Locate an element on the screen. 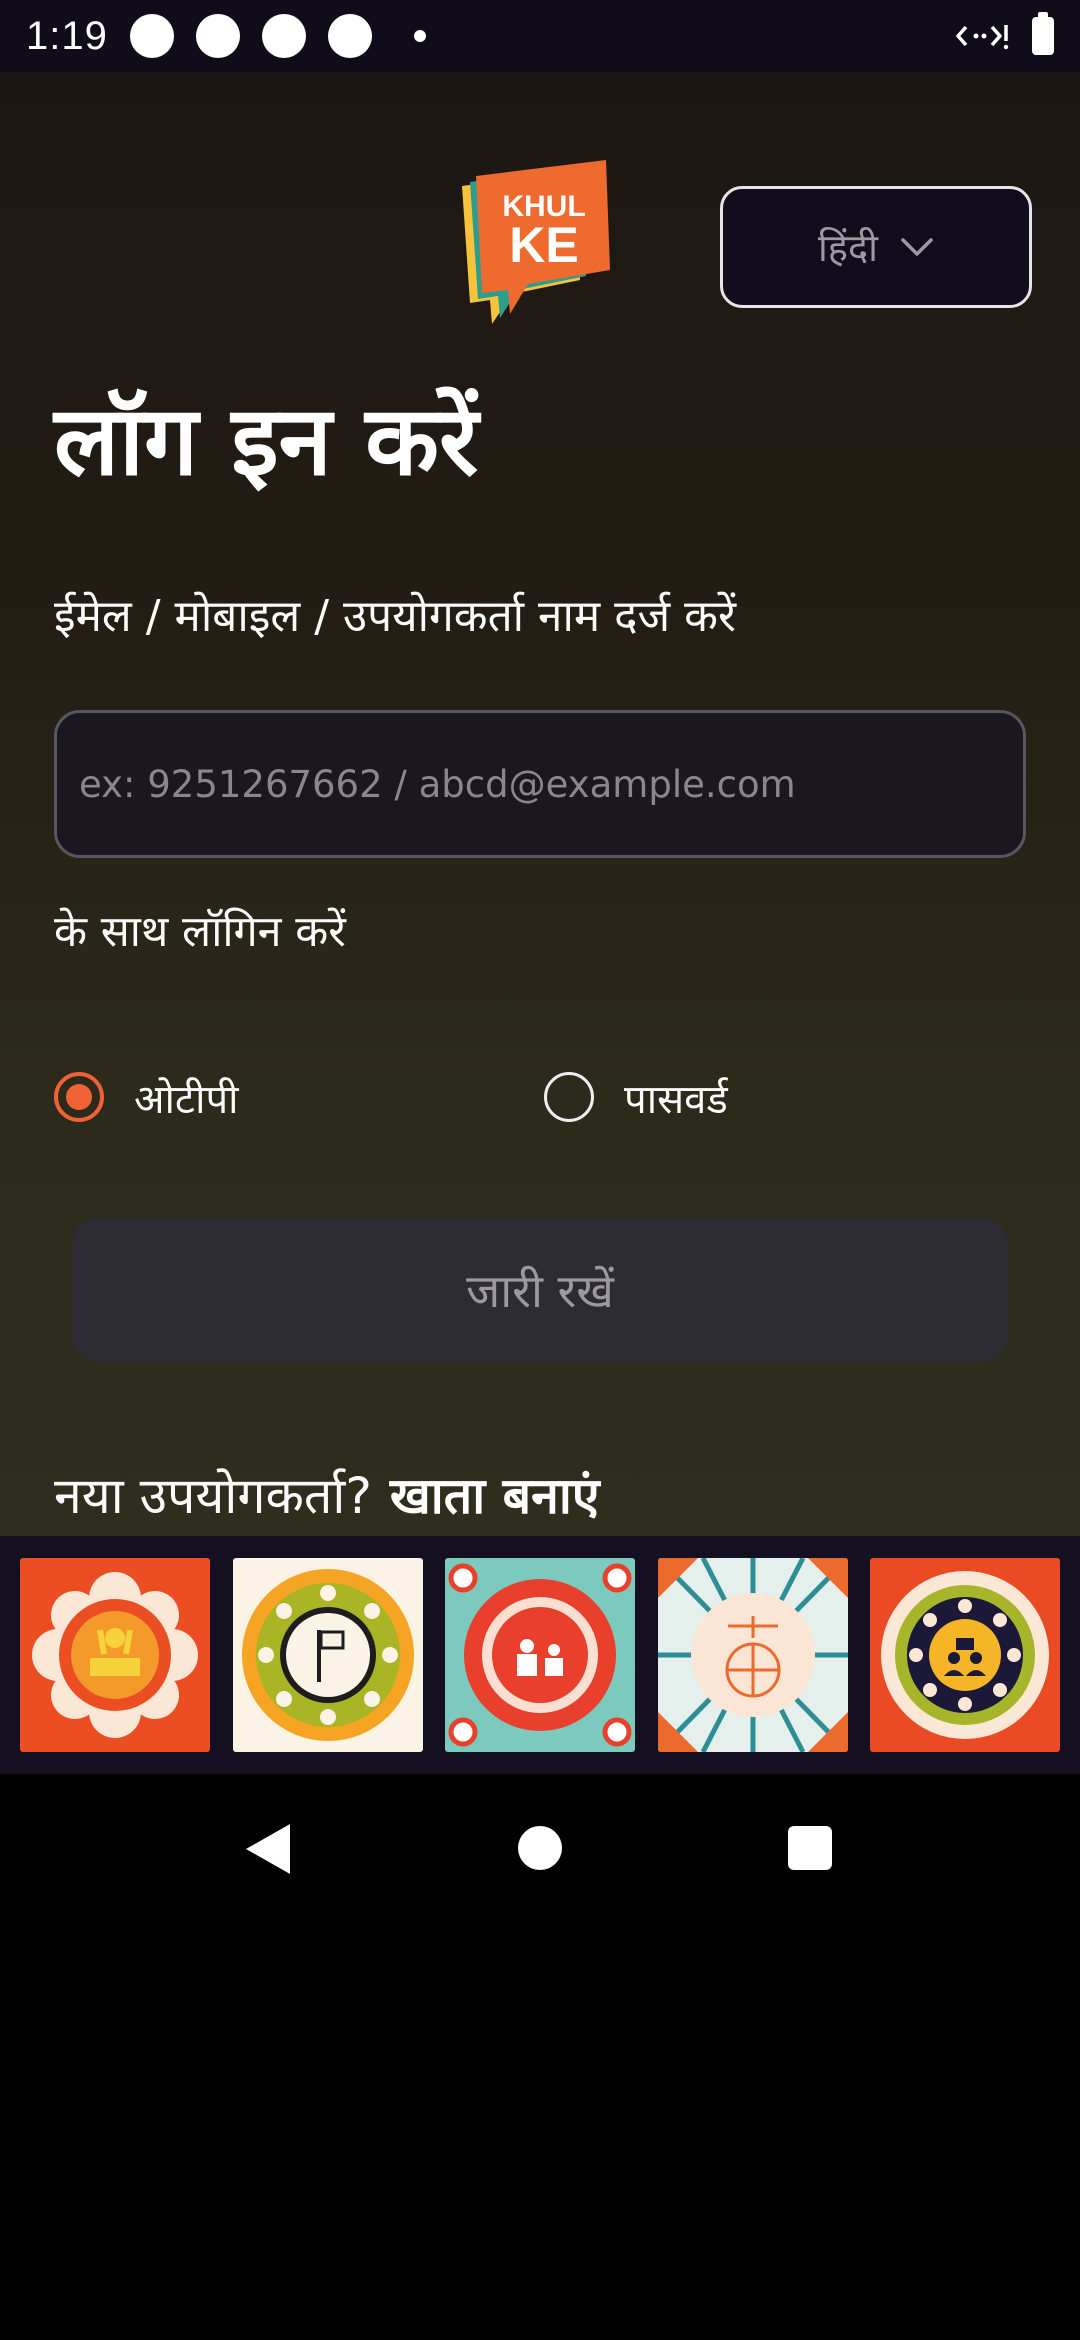 This screenshot has height=2340, width=1080. password-label: पासवर्ड is located at coordinates (676, 1099).